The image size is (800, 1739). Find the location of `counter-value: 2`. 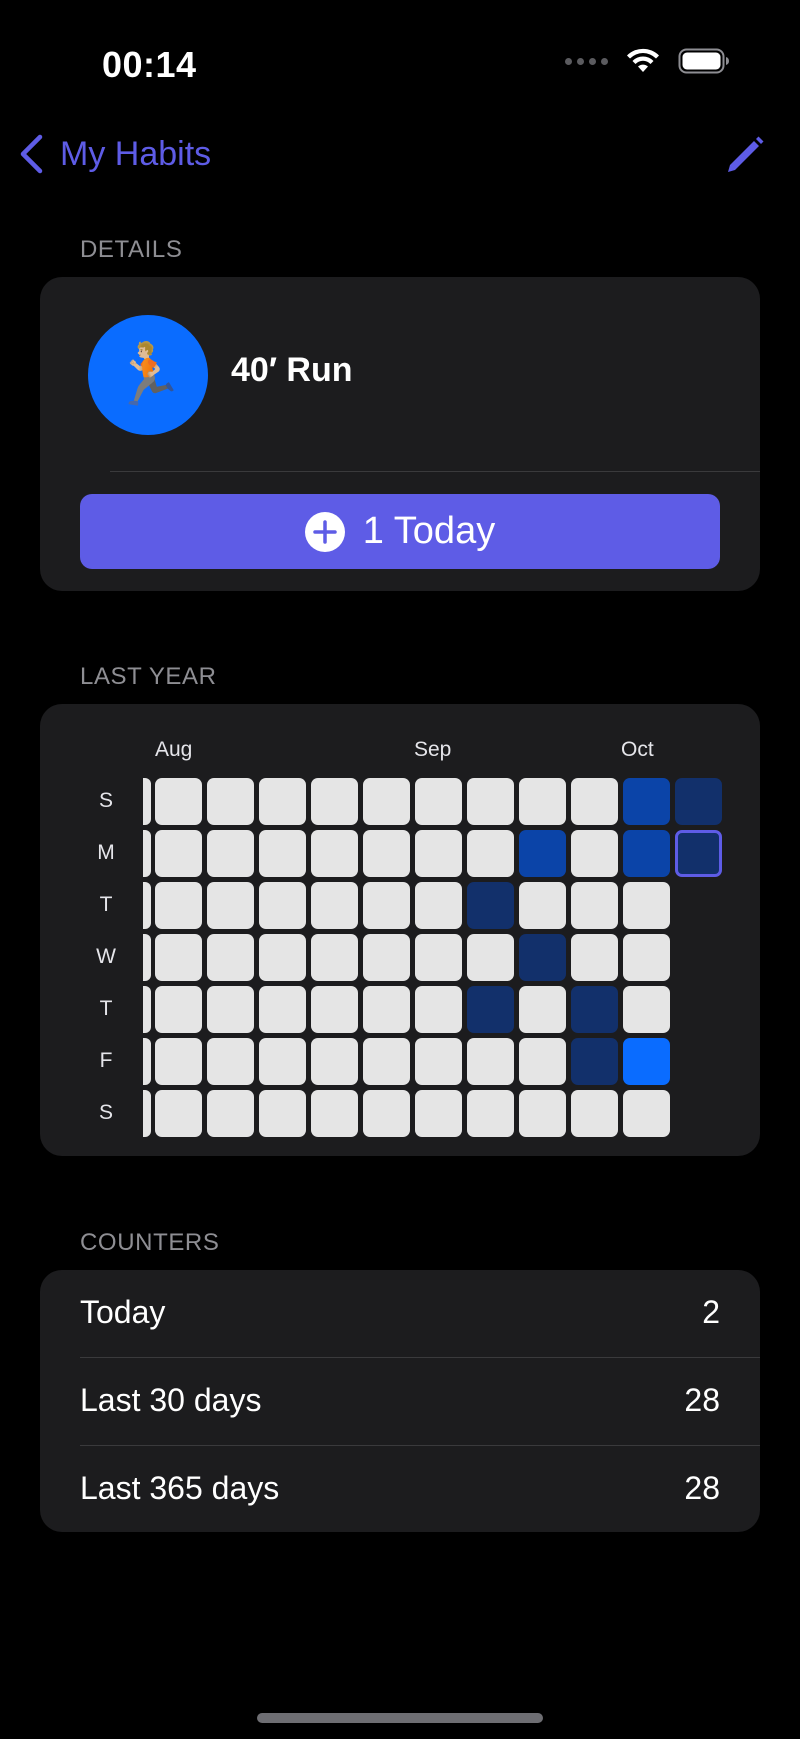

counter-value: 2 is located at coordinates (711, 1312).